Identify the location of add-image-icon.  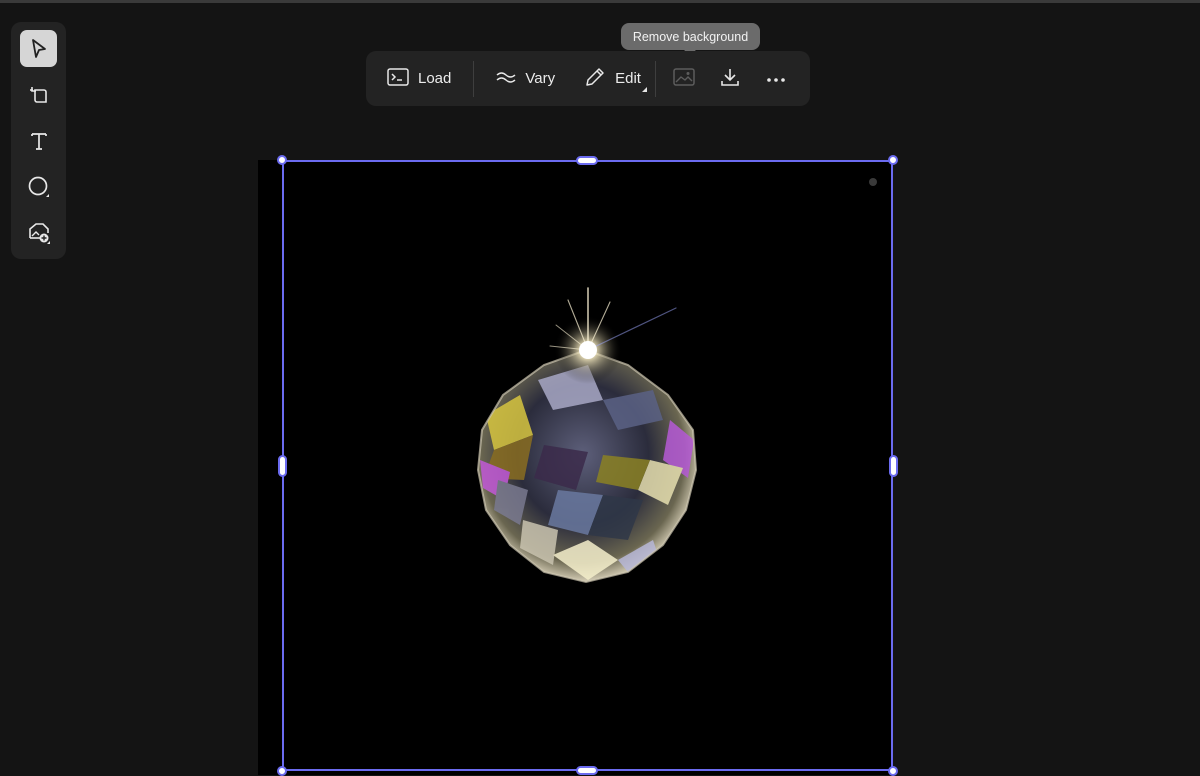
(39, 233).